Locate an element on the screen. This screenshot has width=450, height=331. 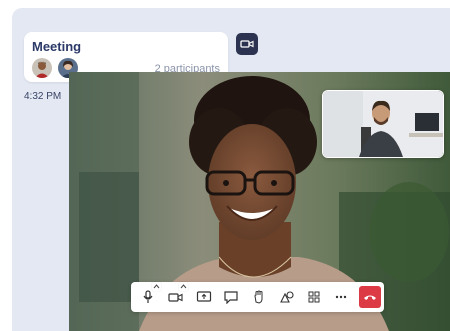
reactions-button is located at coordinates (287, 297).